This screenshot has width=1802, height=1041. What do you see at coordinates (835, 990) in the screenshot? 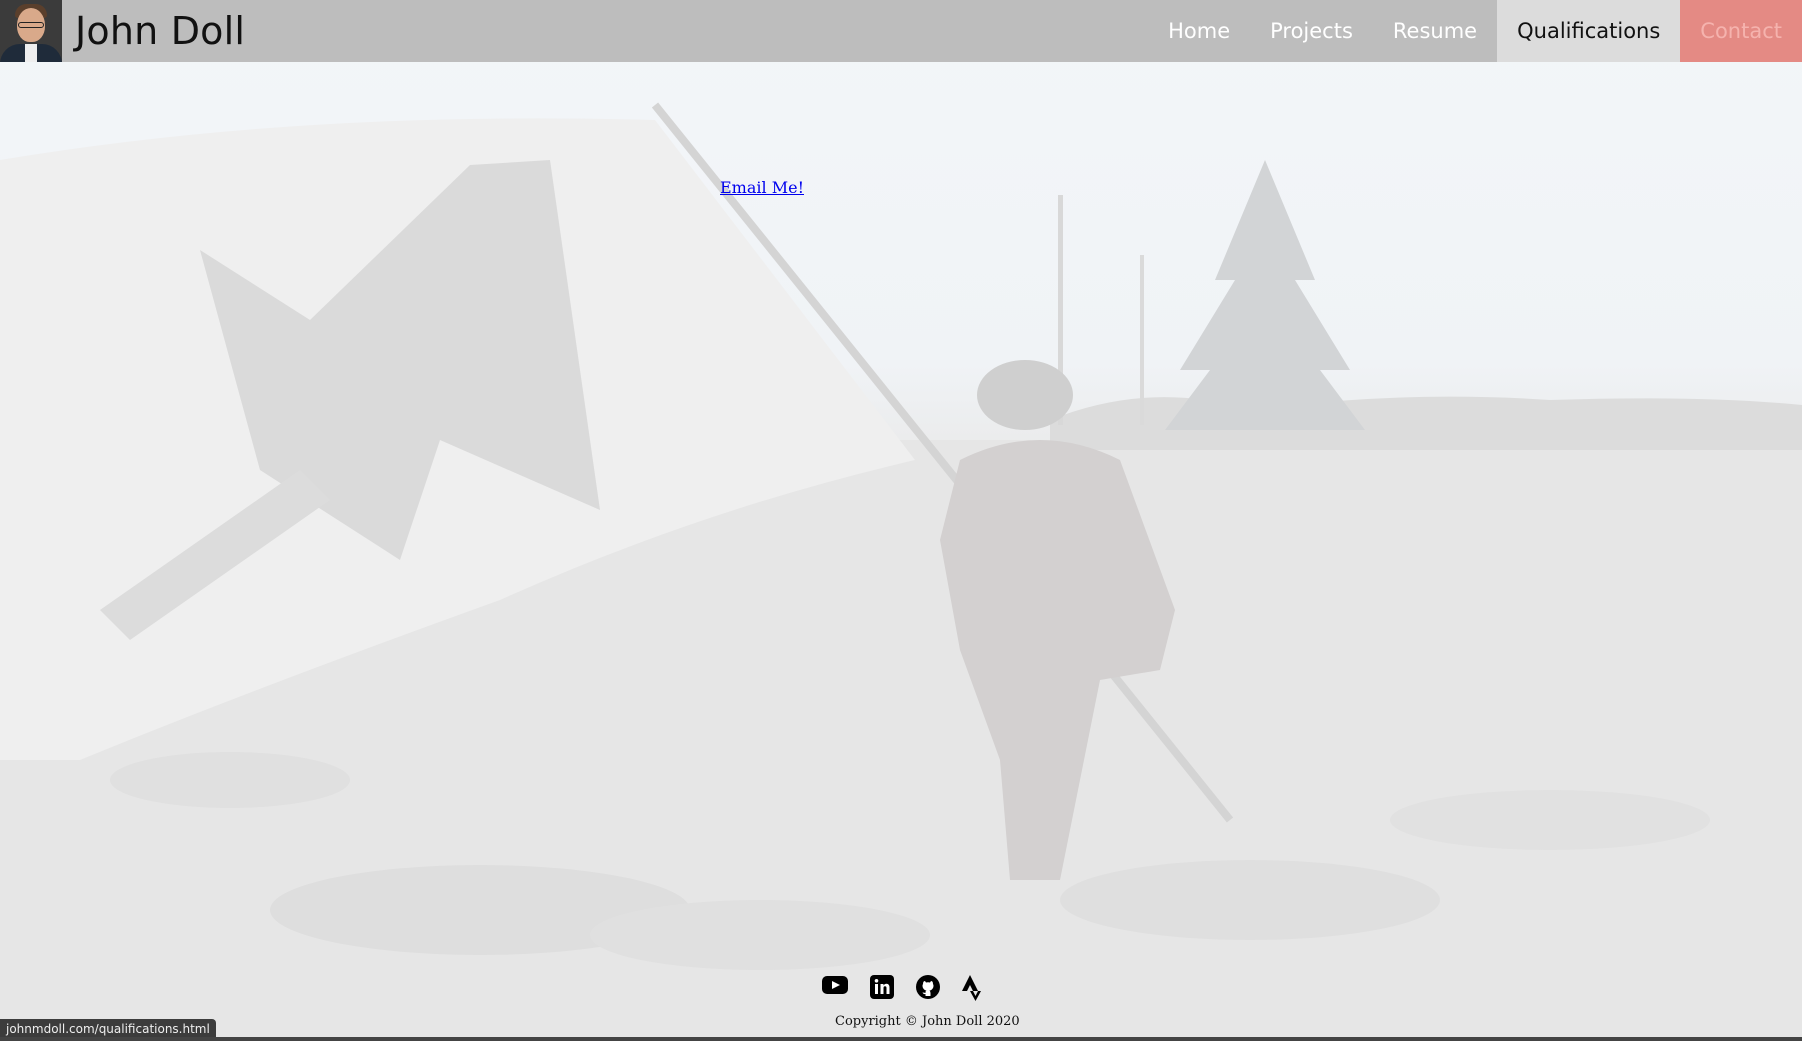
I see `youtube-icon` at bounding box center [835, 990].